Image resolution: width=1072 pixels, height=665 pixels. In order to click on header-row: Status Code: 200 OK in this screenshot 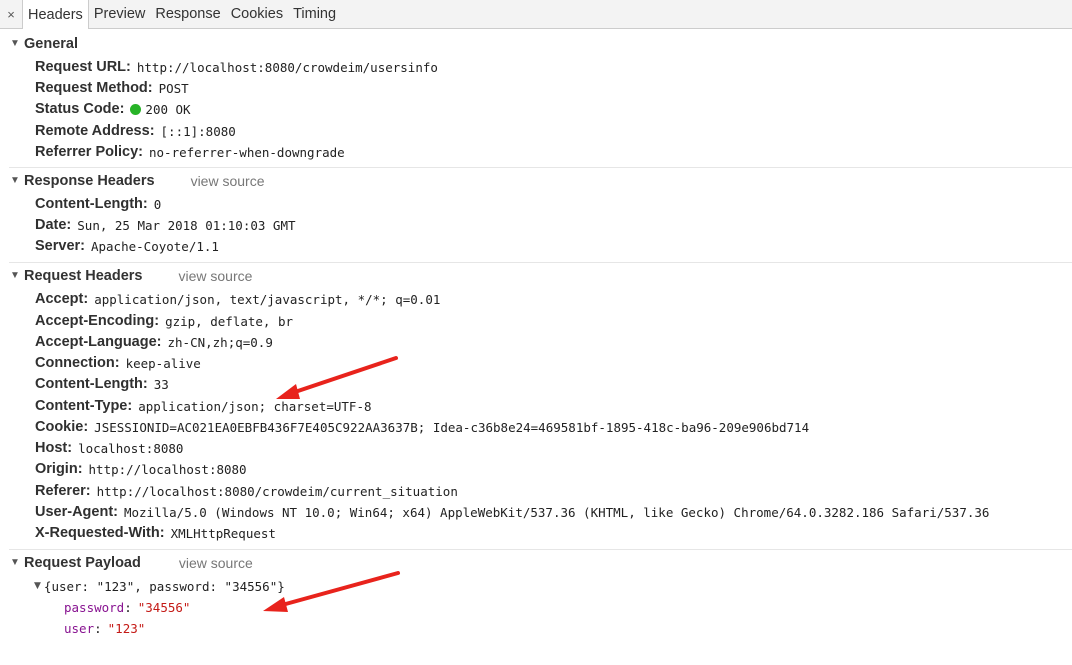, I will do `click(113, 109)`.